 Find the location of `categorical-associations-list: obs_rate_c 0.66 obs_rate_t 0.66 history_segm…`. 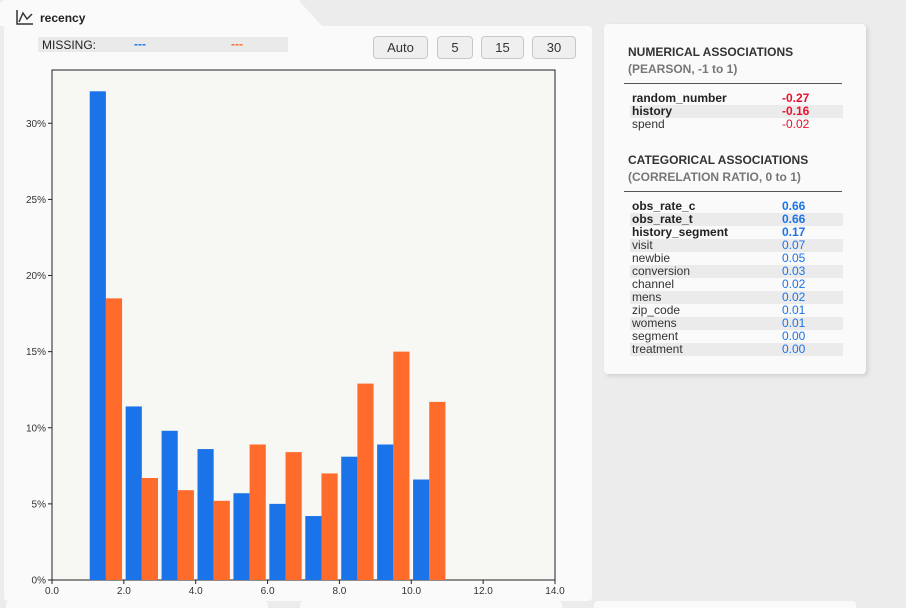

categorical-associations-list: obs_rate_c 0.66 obs_rate_t 0.66 history_segm… is located at coordinates (736, 278).